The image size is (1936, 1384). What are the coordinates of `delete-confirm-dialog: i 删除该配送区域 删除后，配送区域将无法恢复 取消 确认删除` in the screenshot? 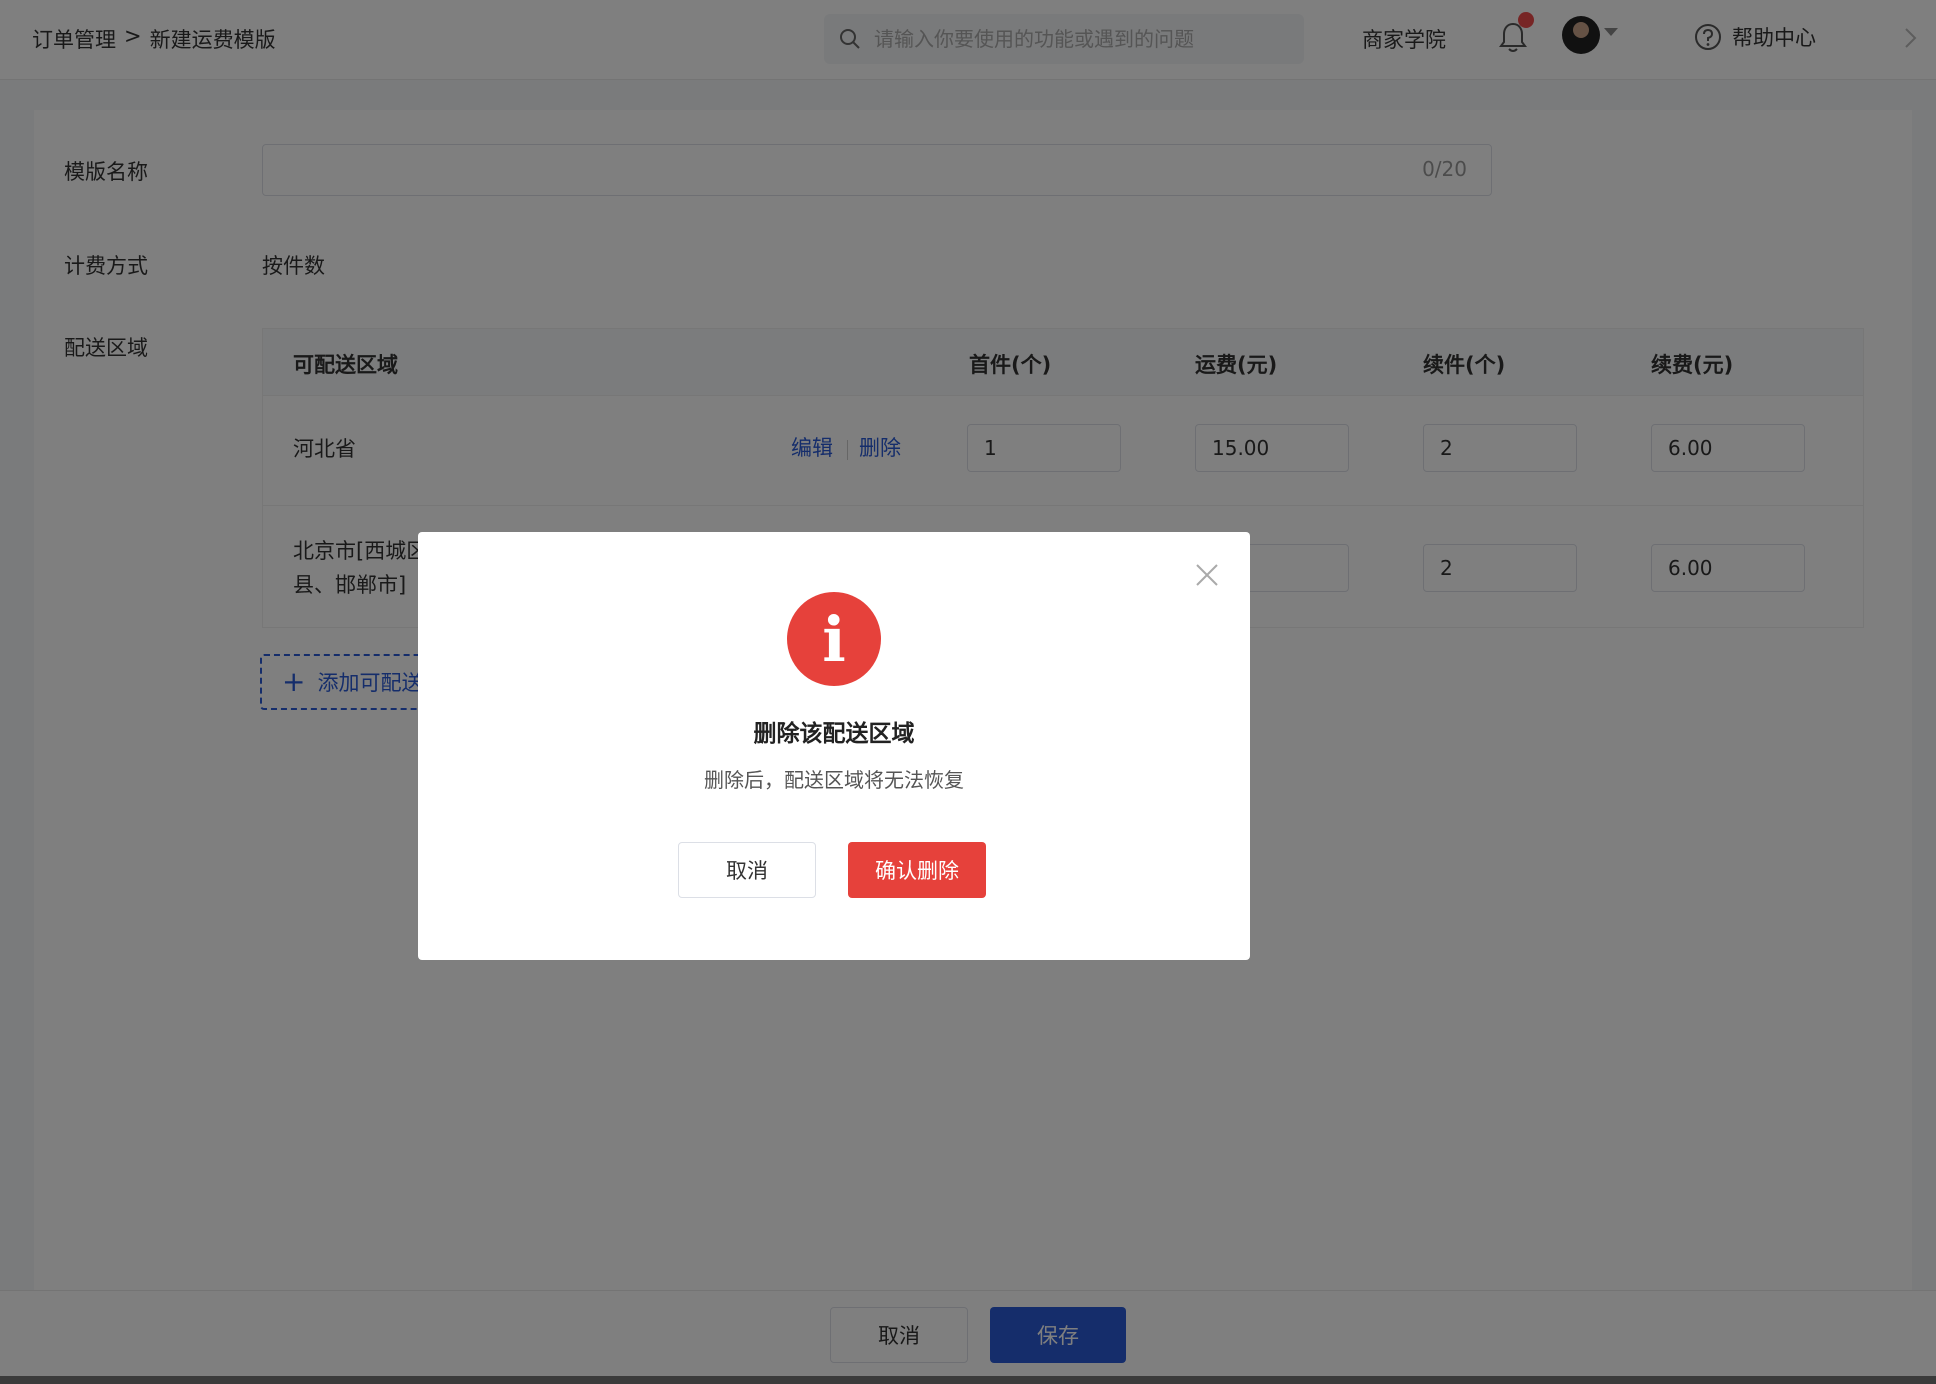 It's located at (834, 746).